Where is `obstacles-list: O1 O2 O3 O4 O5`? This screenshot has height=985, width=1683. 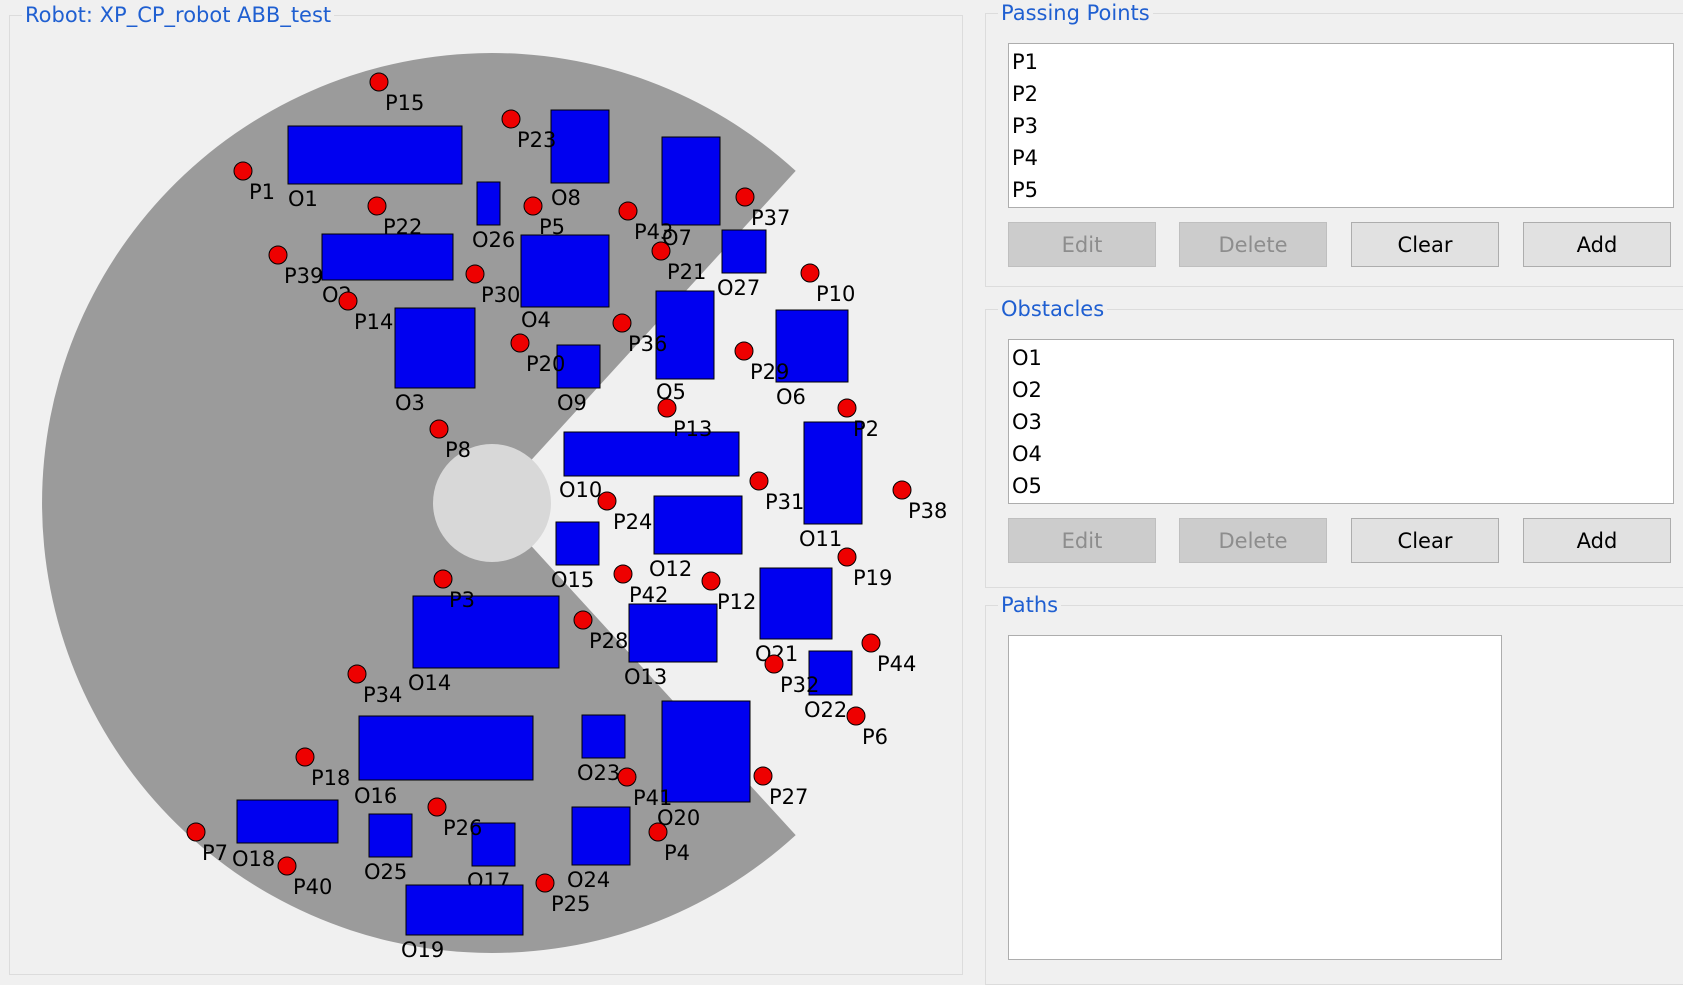 obstacles-list: O1 O2 O3 O4 O5 is located at coordinates (1341, 421).